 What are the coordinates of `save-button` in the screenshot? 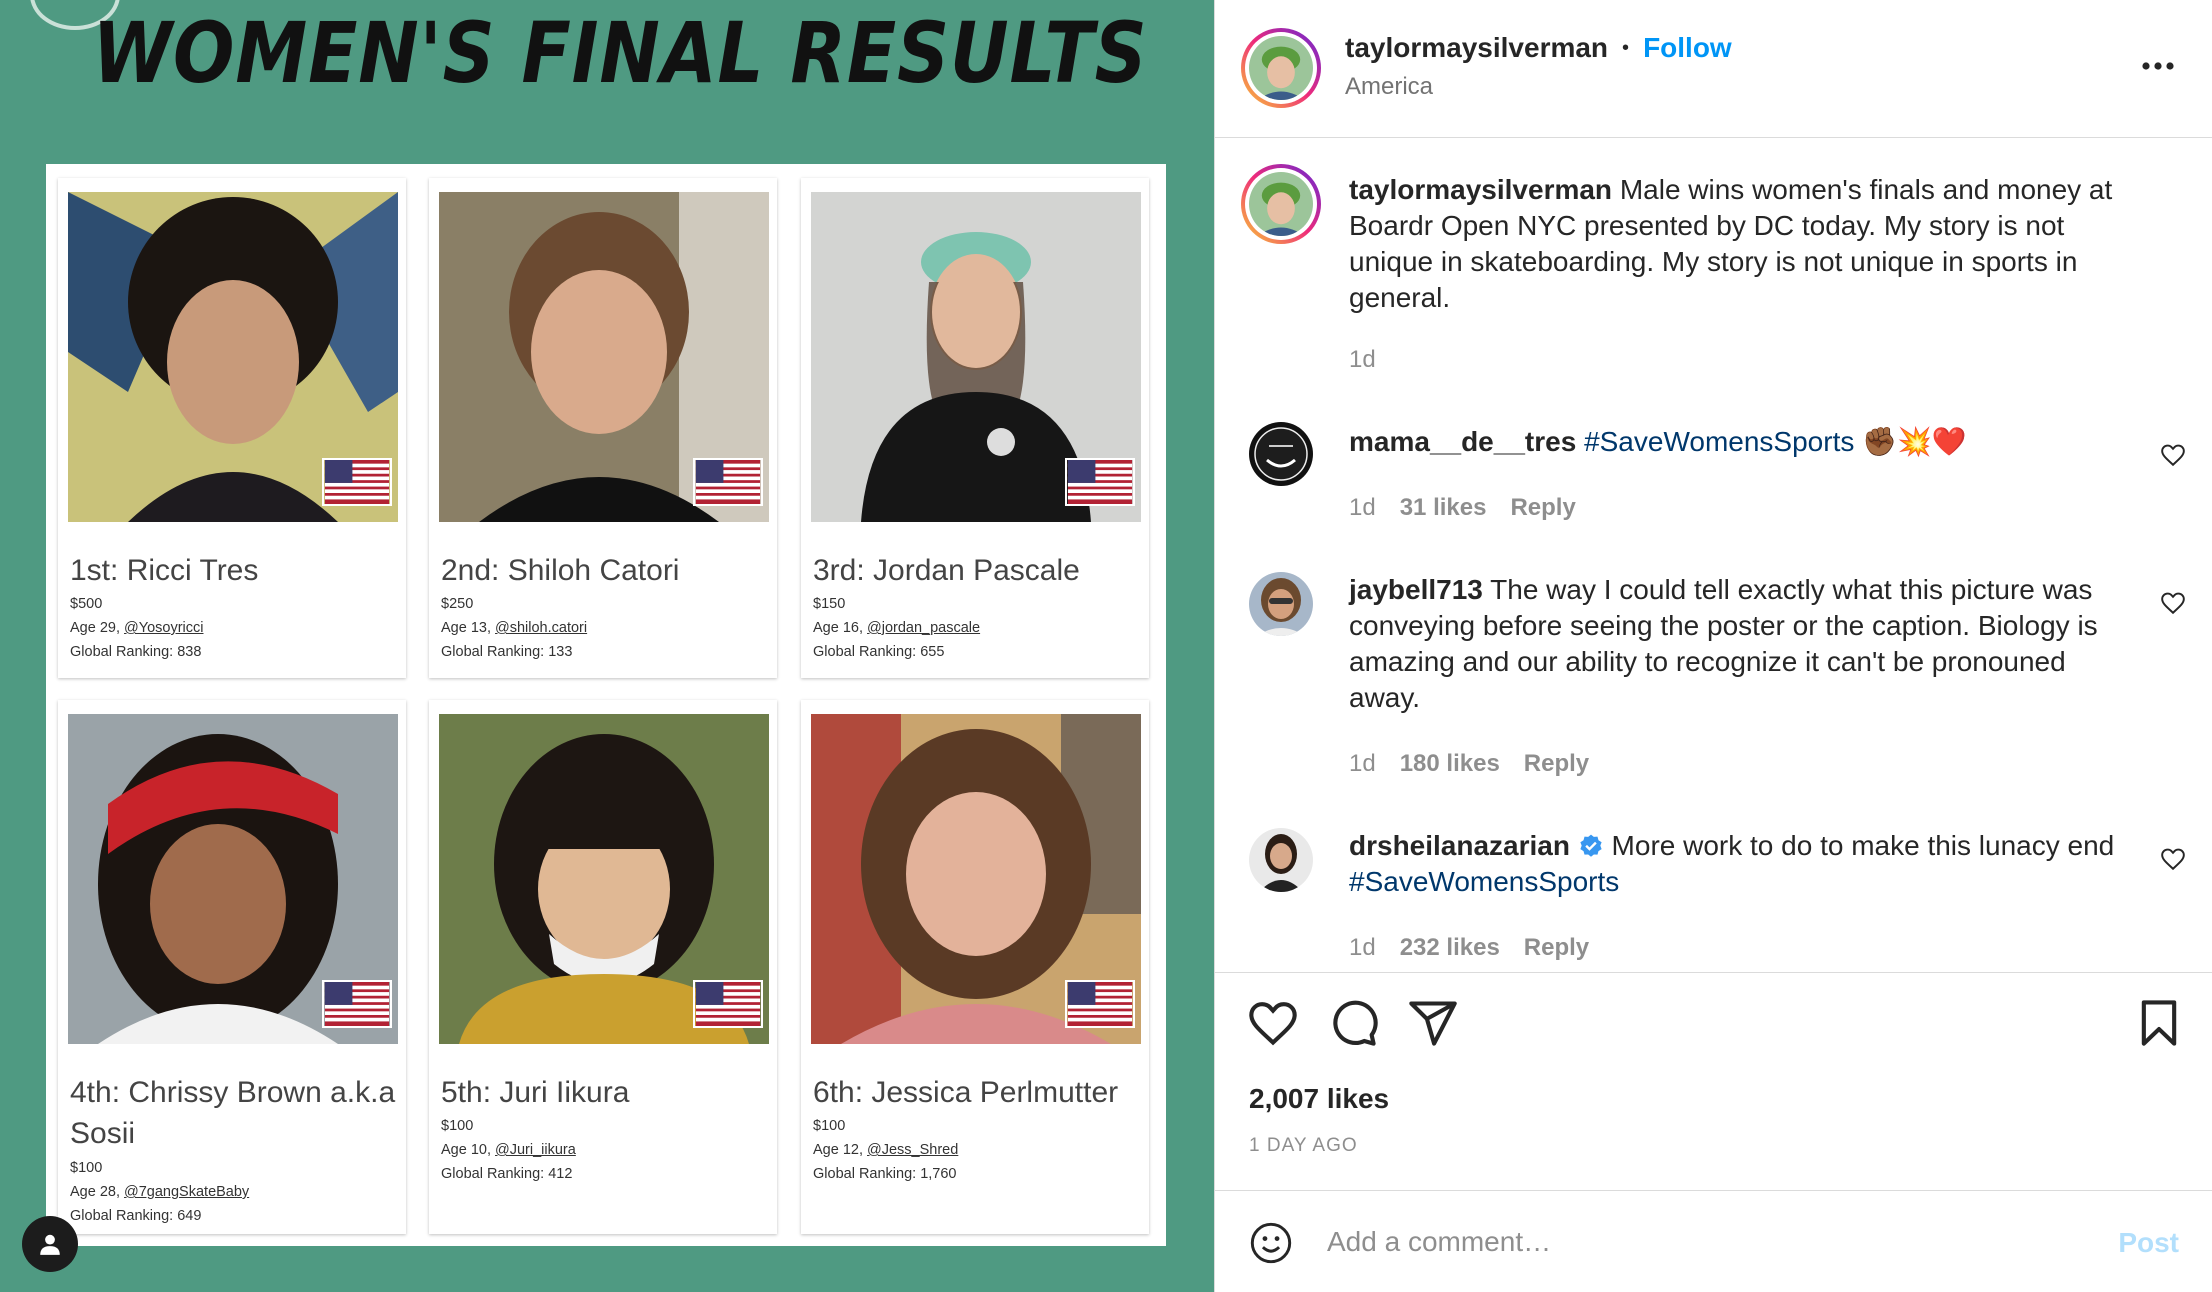 It's located at (2159, 1023).